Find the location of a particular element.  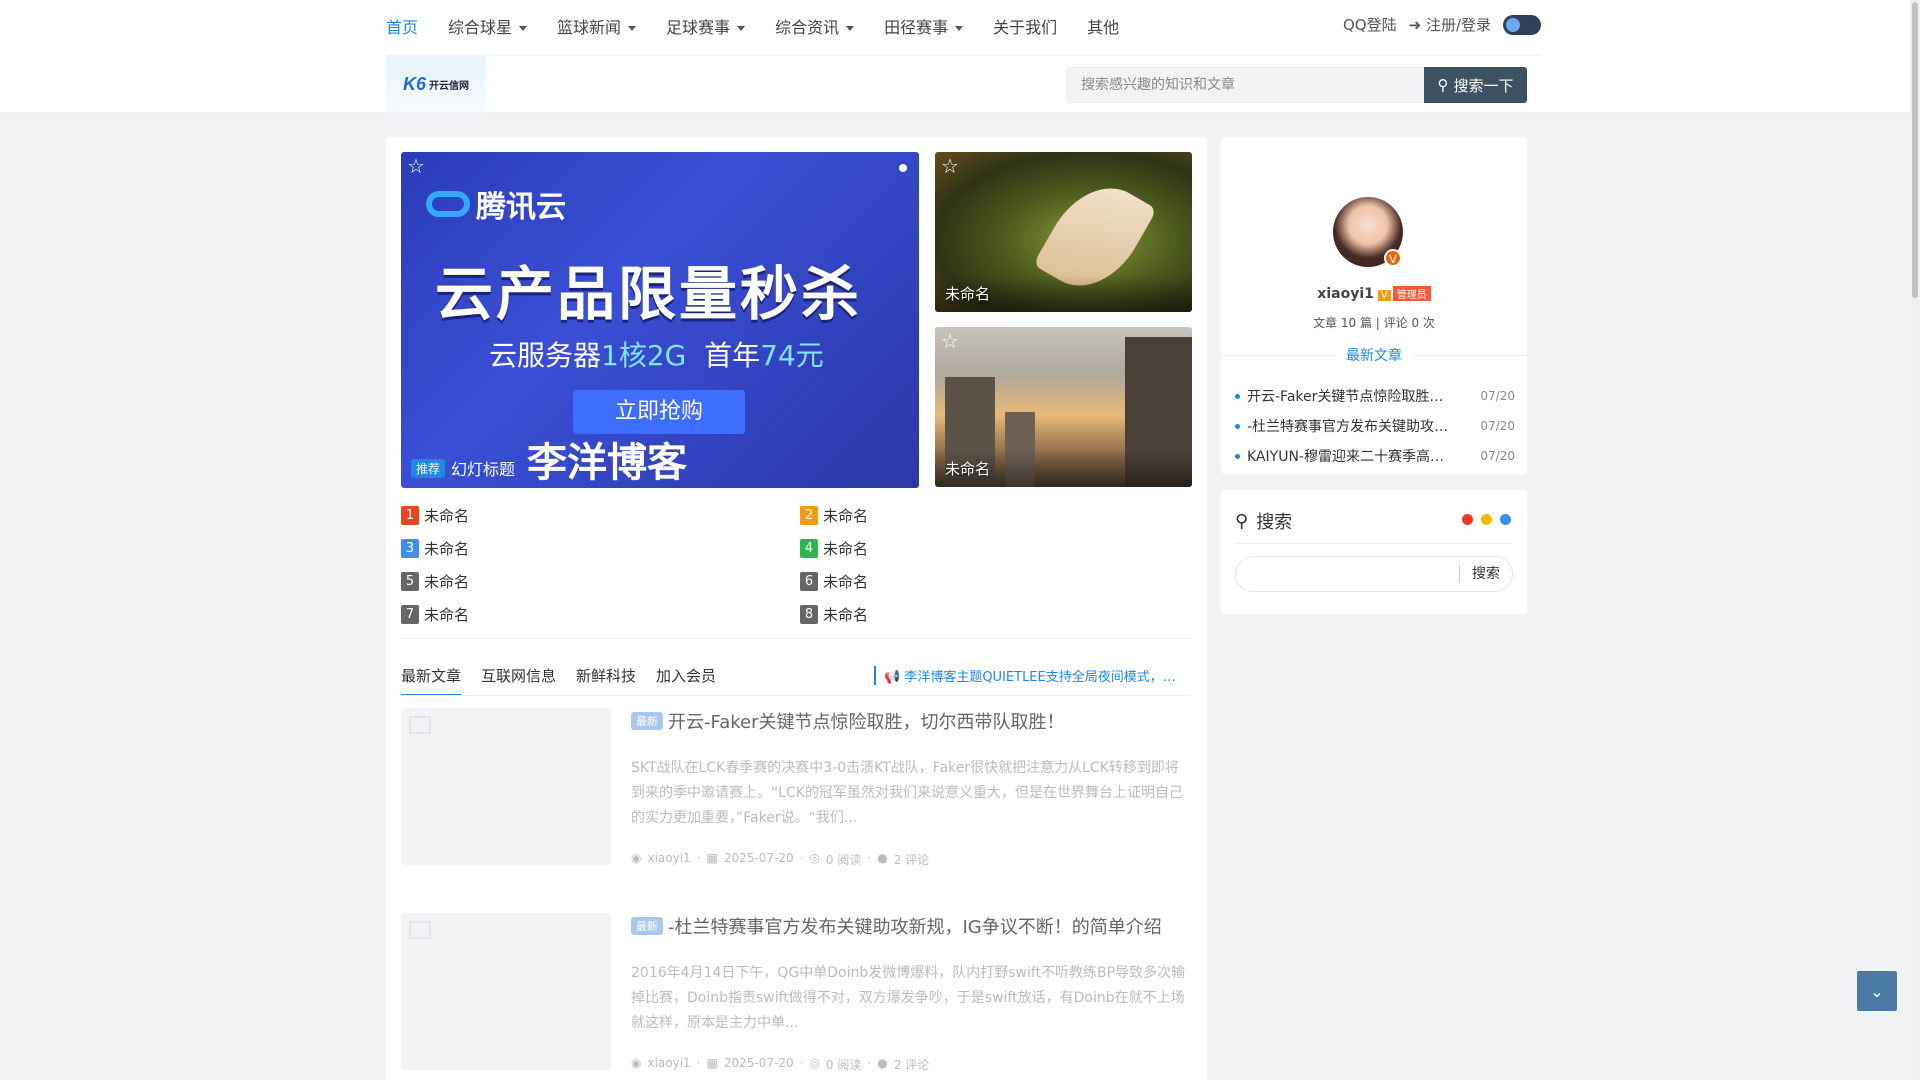

banner-subheadline: 云服务器1核2G 首年74元 is located at coordinates (656, 355).